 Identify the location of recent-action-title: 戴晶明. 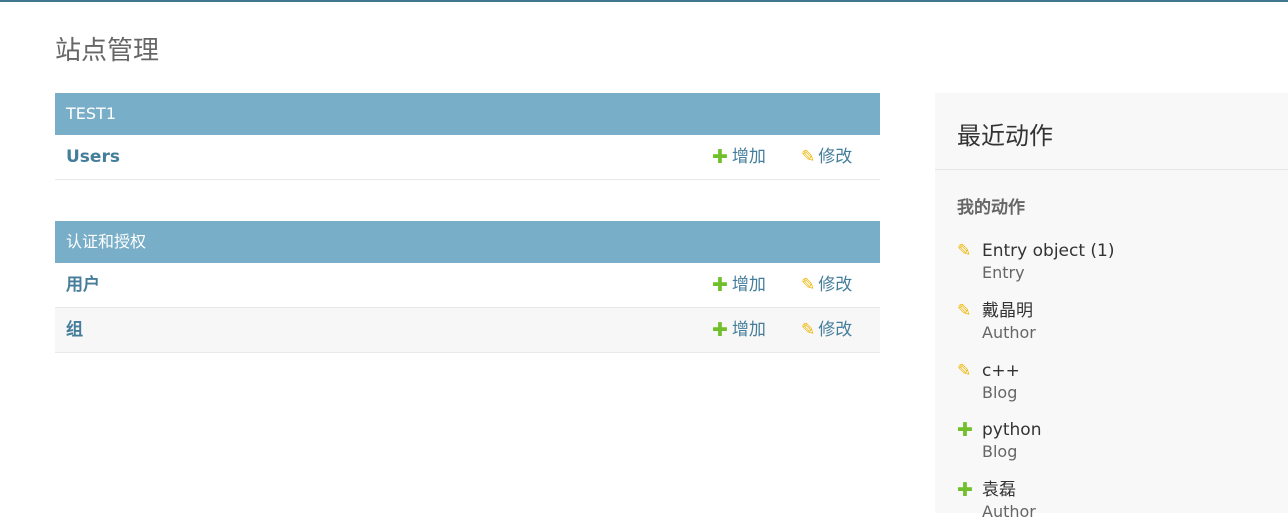
(1007, 311).